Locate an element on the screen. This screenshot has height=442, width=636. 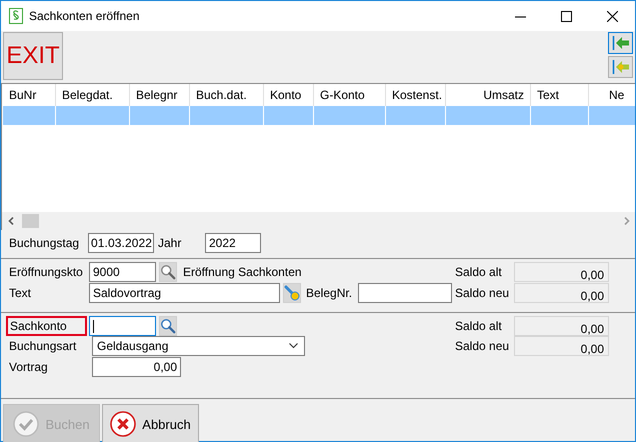
back-arrow-cancel-button is located at coordinates (620, 67).